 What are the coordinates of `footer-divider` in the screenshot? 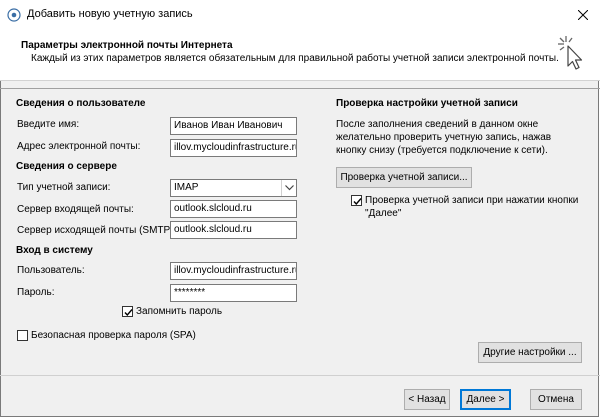 It's located at (300, 375).